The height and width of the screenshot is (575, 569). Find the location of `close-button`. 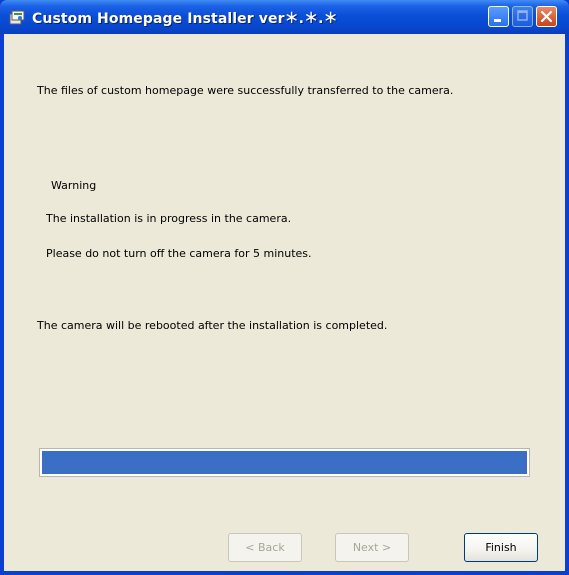

close-button is located at coordinates (546, 16).